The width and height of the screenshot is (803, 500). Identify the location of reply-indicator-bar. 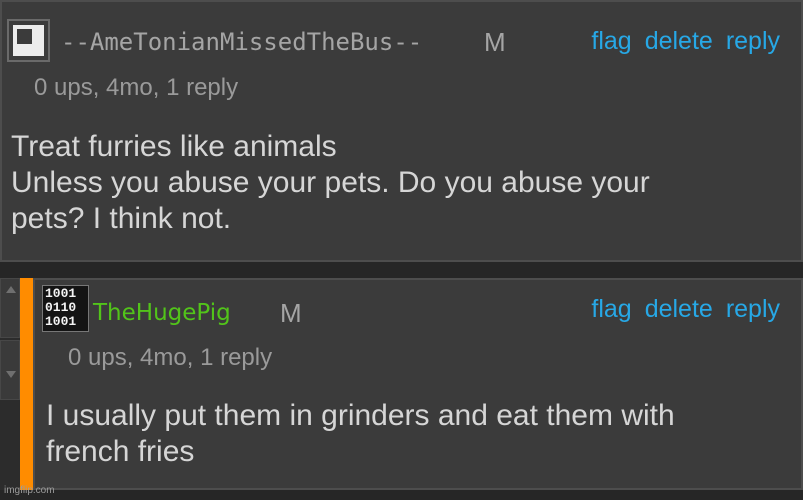
(26, 384).